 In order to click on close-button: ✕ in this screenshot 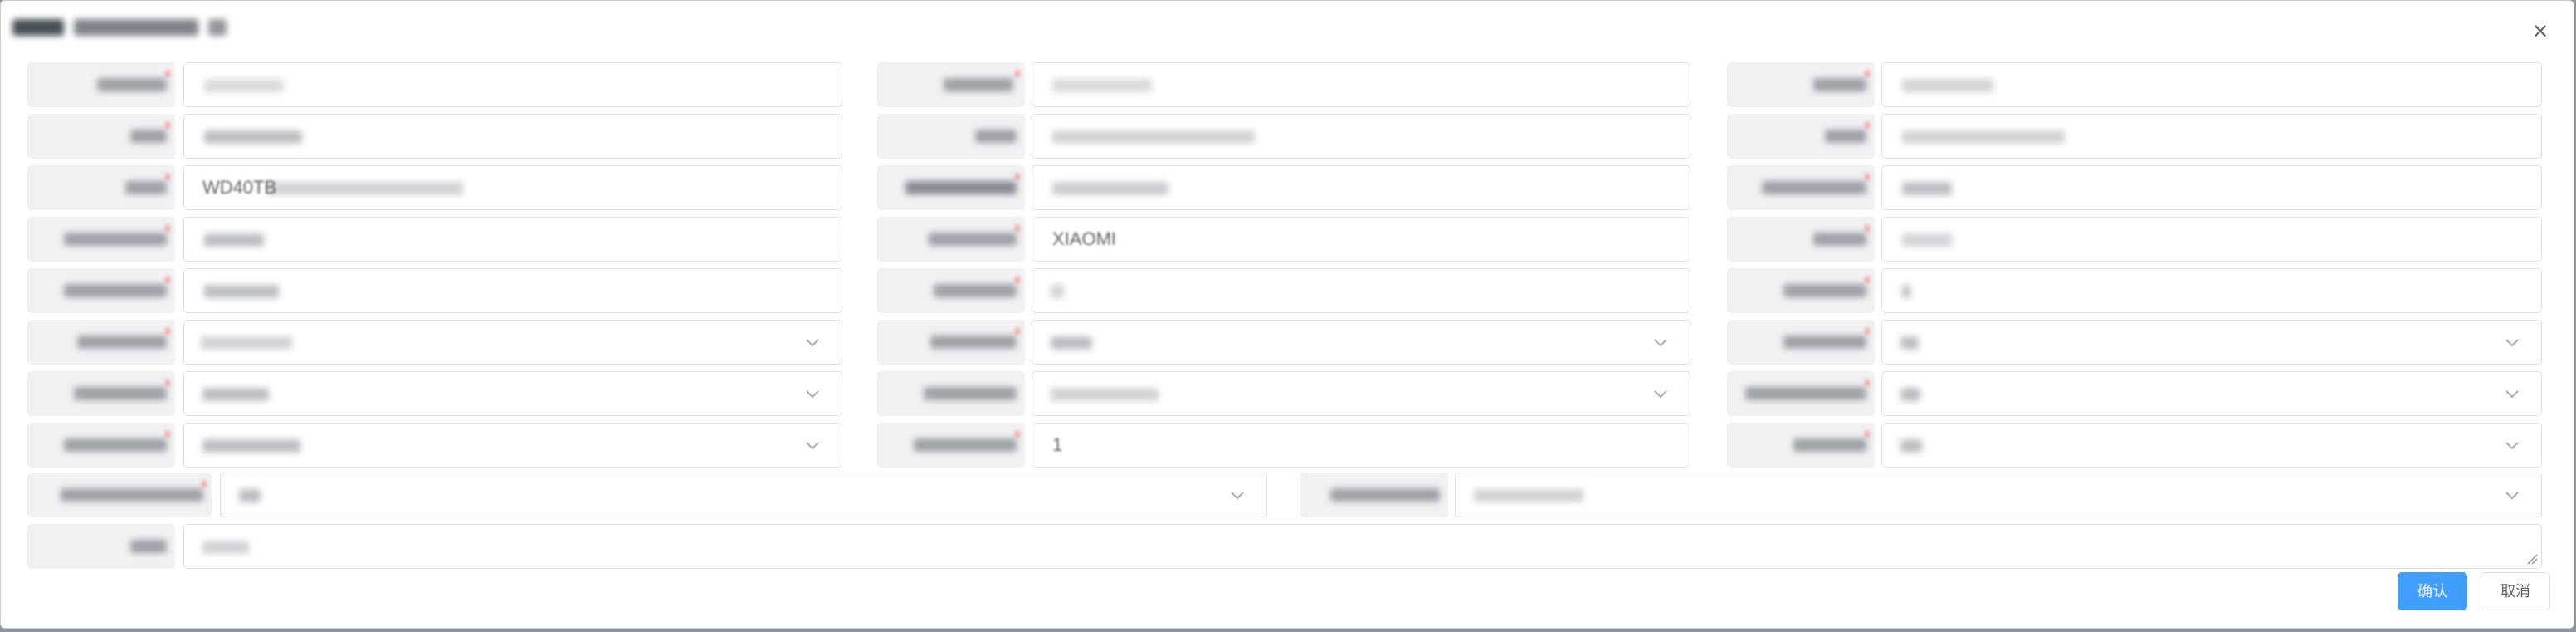, I will do `click(2540, 32)`.